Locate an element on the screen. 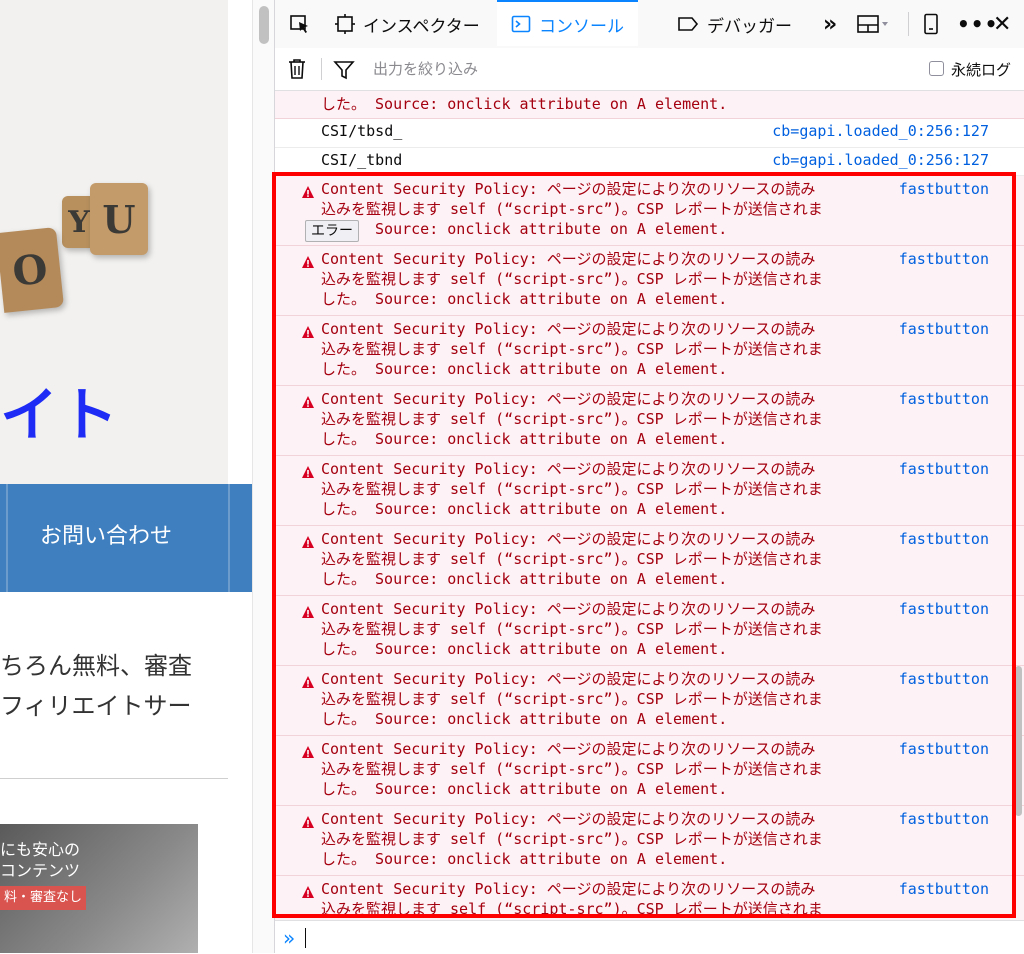 Image resolution: width=1024 pixels, height=954 pixels. element-picker-button is located at coordinates (300, 24).